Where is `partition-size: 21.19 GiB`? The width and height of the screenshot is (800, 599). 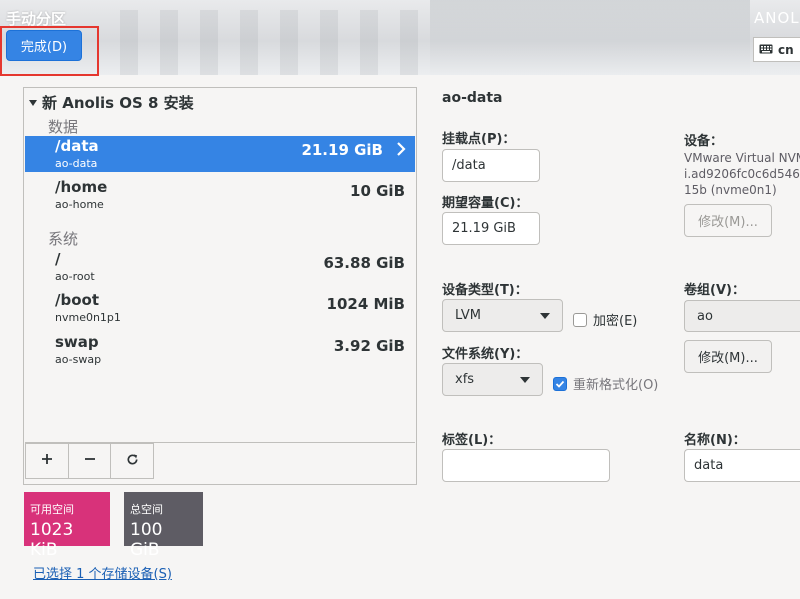
partition-size: 21.19 GiB is located at coordinates (342, 150).